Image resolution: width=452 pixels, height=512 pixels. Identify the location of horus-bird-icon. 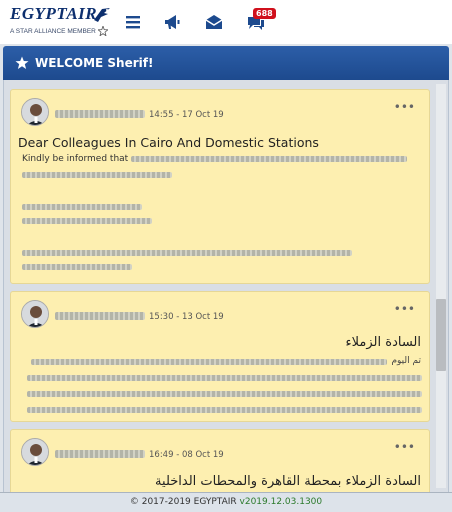
(102, 15).